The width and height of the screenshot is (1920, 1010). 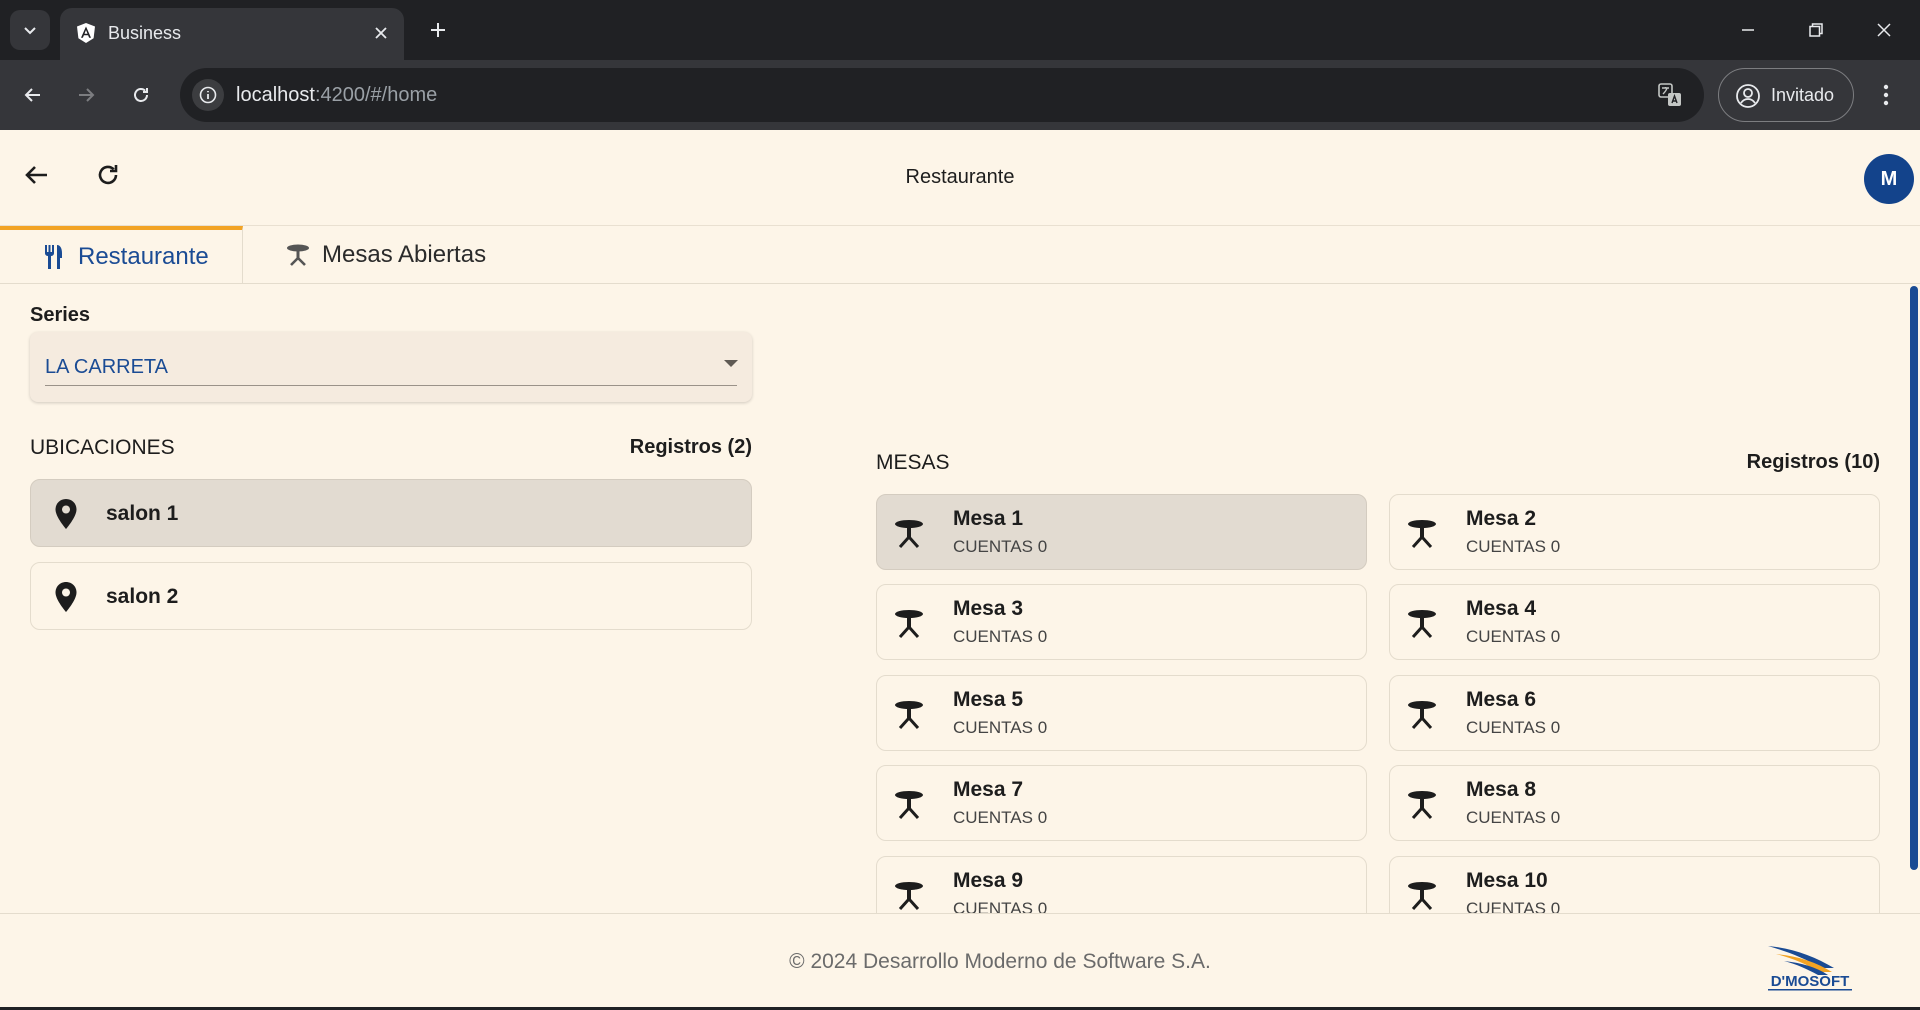 What do you see at coordinates (1121, 532) in the screenshot?
I see `mesa-card-1: Mesa 1 CUENTAS 0` at bounding box center [1121, 532].